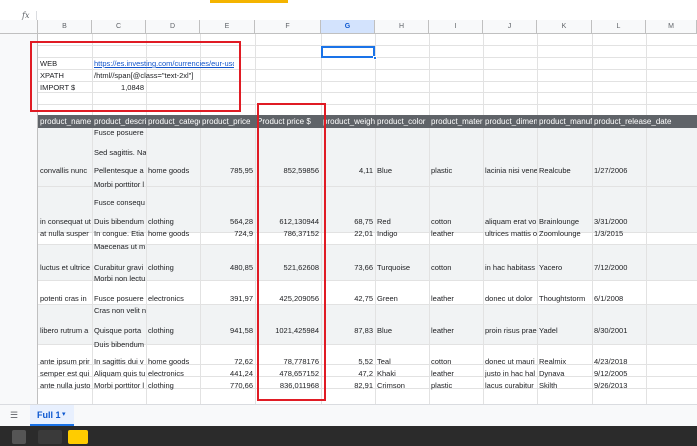 This screenshot has width=697, height=446. What do you see at coordinates (52, 415) in the screenshot?
I see `sheet-tab-full-1: Full 1 ▾` at bounding box center [52, 415].